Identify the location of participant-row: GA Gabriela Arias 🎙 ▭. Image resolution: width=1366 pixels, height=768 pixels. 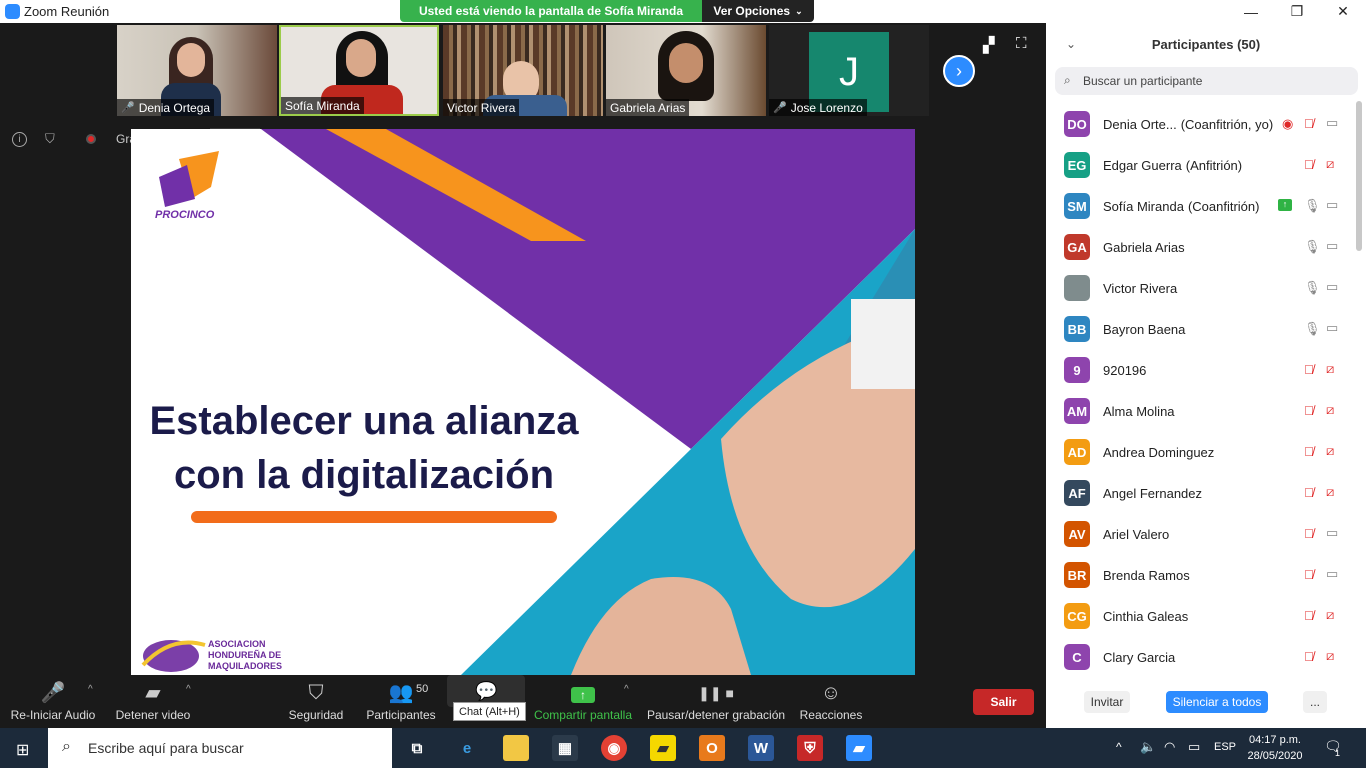
(1209, 247).